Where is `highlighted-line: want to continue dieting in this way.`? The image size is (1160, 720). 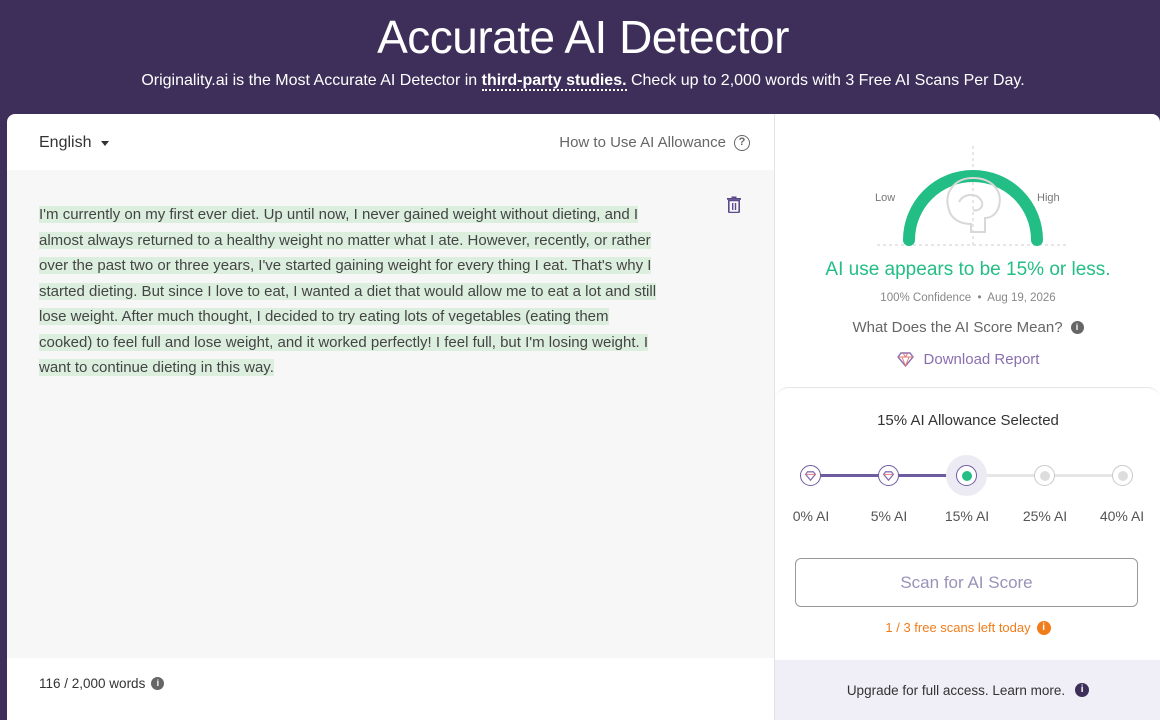
highlighted-line: want to continue dieting in this way. is located at coordinates (156, 367).